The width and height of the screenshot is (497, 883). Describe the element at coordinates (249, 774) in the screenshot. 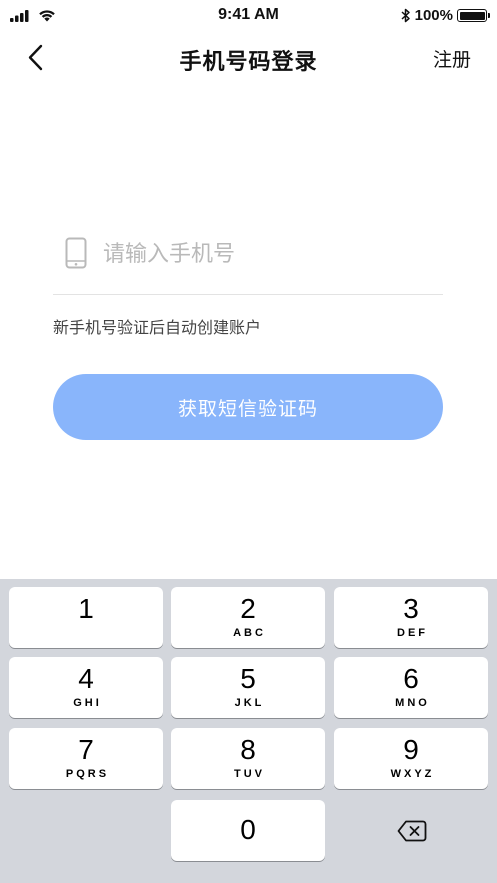

I see `key-letters: TUV` at that location.